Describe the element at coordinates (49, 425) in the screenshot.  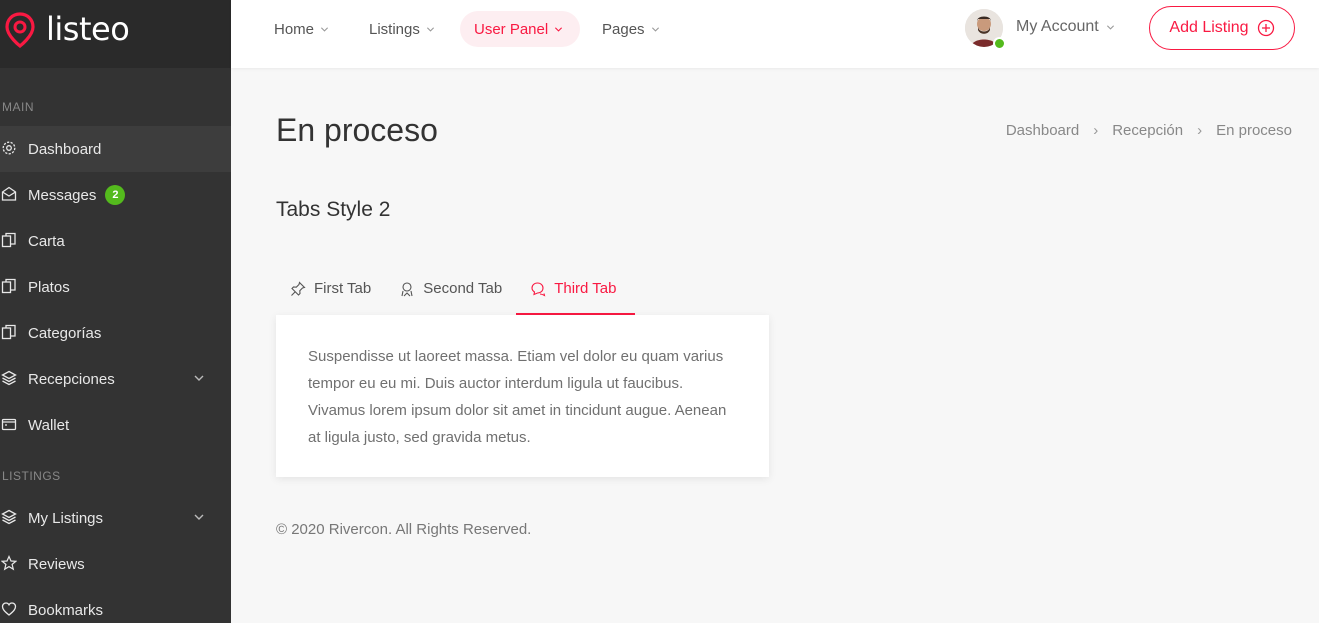
I see `sidebar-item-label: Wallet` at that location.